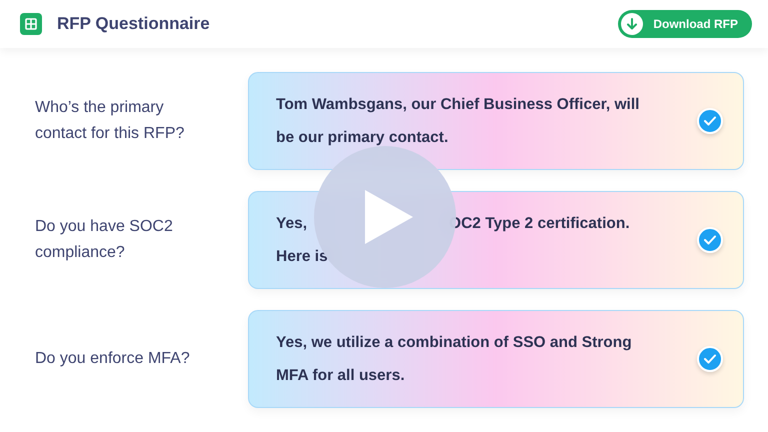 The height and width of the screenshot is (432, 768). Describe the element at coordinates (110, 121) in the screenshot. I see `question-text: Who’s the primary contact for this RFP?` at that location.